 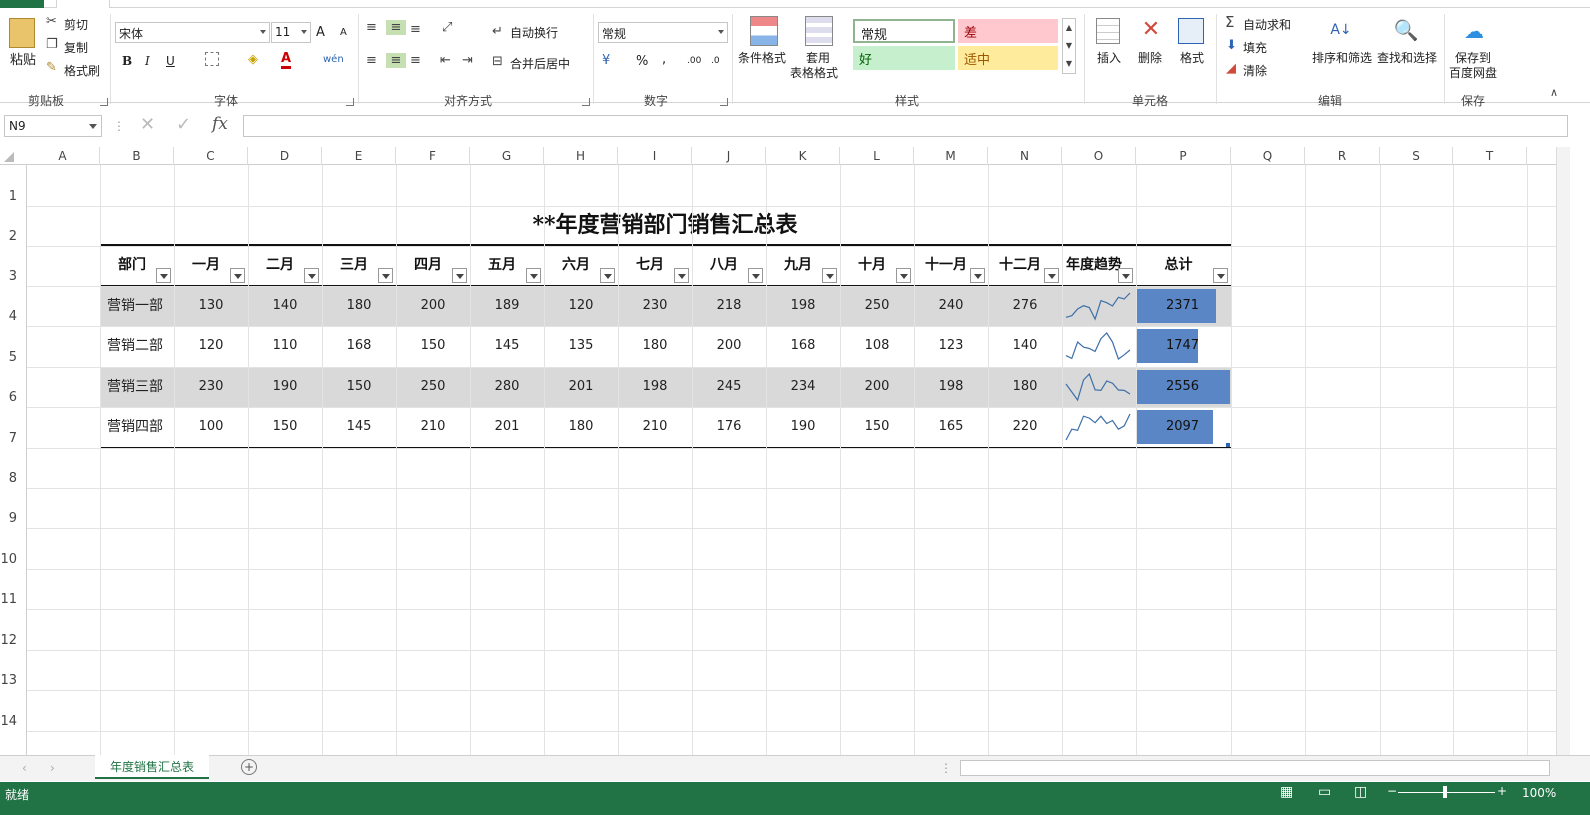 What do you see at coordinates (137, 306) in the screenshot?
I see `dept-cell: 营销一部` at bounding box center [137, 306].